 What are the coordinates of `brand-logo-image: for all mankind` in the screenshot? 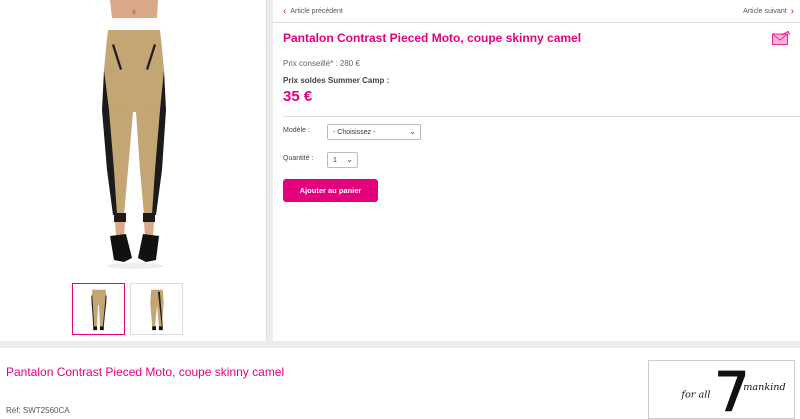 It's located at (733, 391).